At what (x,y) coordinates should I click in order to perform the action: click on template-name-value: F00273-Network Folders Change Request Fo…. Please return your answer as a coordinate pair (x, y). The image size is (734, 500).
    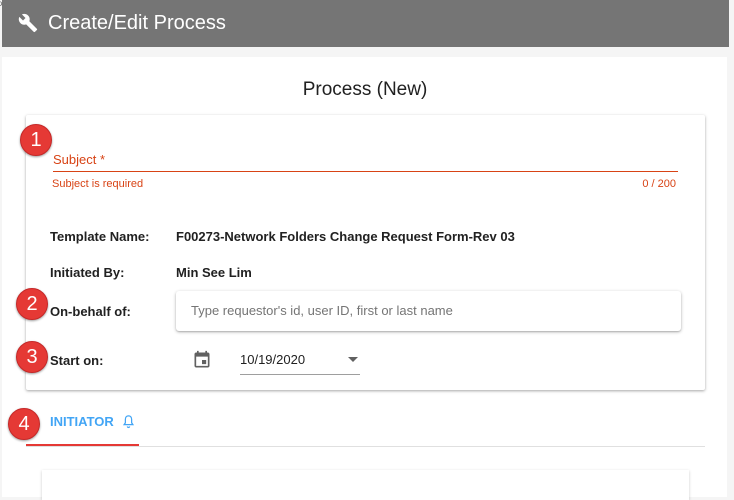
    Looking at the image, I should click on (345, 236).